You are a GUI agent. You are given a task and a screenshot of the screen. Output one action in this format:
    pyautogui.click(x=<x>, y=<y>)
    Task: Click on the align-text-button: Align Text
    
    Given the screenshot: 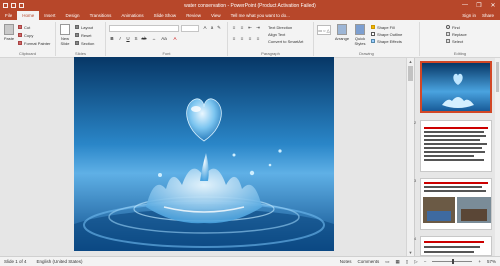 What is the action you would take?
    pyautogui.click(x=276, y=34)
    